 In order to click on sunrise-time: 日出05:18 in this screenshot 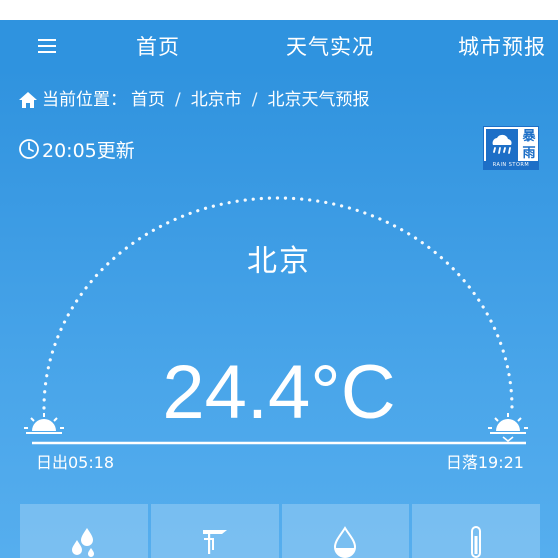, I will do `click(75, 462)`.